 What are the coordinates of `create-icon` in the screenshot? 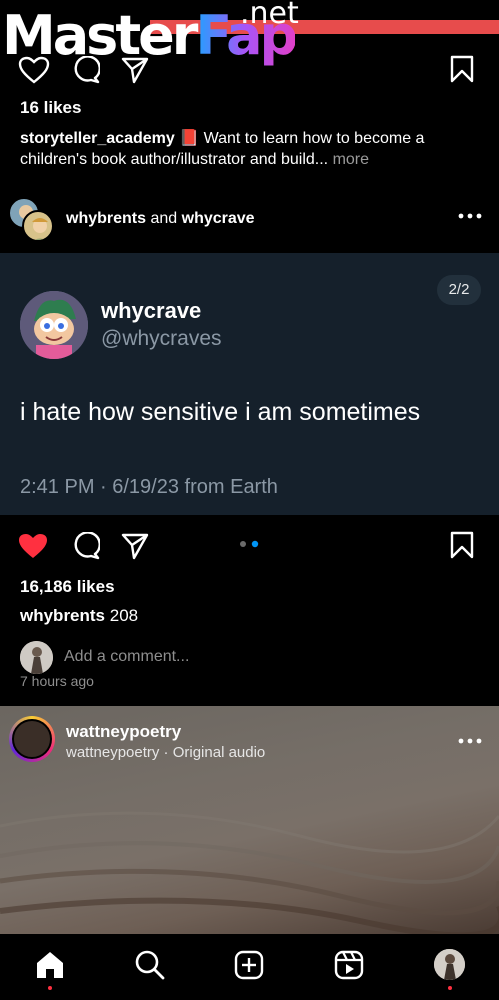 It's located at (249, 965).